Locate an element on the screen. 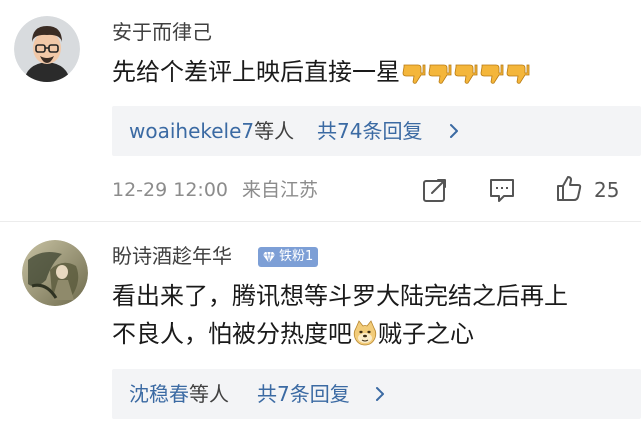 This screenshot has height=436, width=641. comment-location: 来自江苏 is located at coordinates (280, 190).